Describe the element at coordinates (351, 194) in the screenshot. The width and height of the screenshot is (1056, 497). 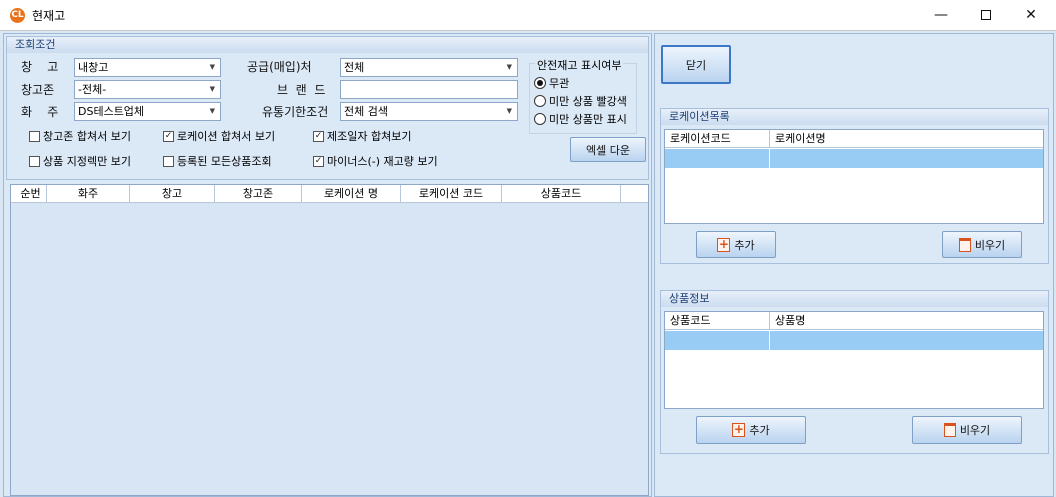
I see `col-location-name: 로케이션 명` at that location.